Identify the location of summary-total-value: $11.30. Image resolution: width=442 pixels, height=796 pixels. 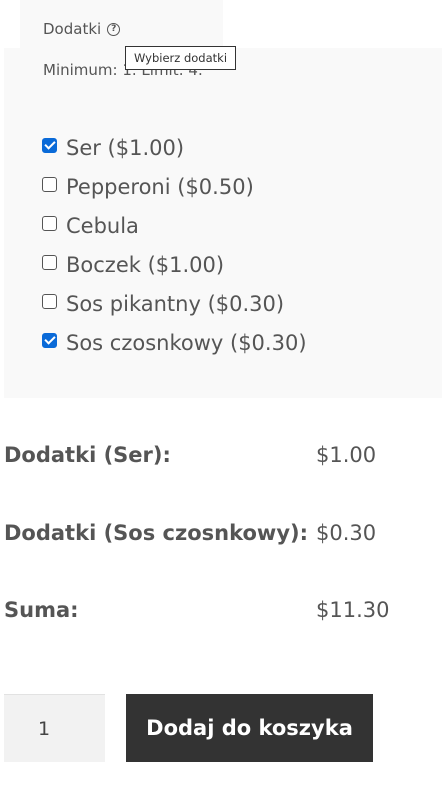
(353, 610).